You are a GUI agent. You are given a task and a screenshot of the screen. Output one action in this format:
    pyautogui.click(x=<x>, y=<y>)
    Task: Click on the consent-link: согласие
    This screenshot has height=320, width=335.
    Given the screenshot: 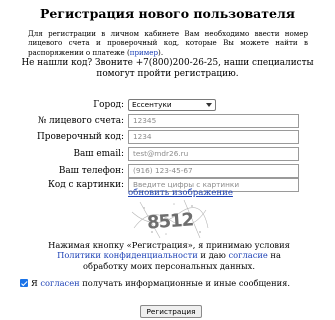 What is the action you would take?
    pyautogui.click(x=248, y=255)
    